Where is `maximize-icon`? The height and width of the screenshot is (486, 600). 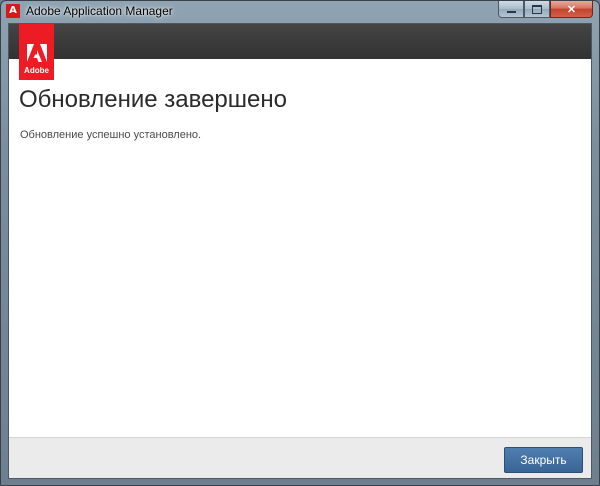 maximize-icon is located at coordinates (537, 9).